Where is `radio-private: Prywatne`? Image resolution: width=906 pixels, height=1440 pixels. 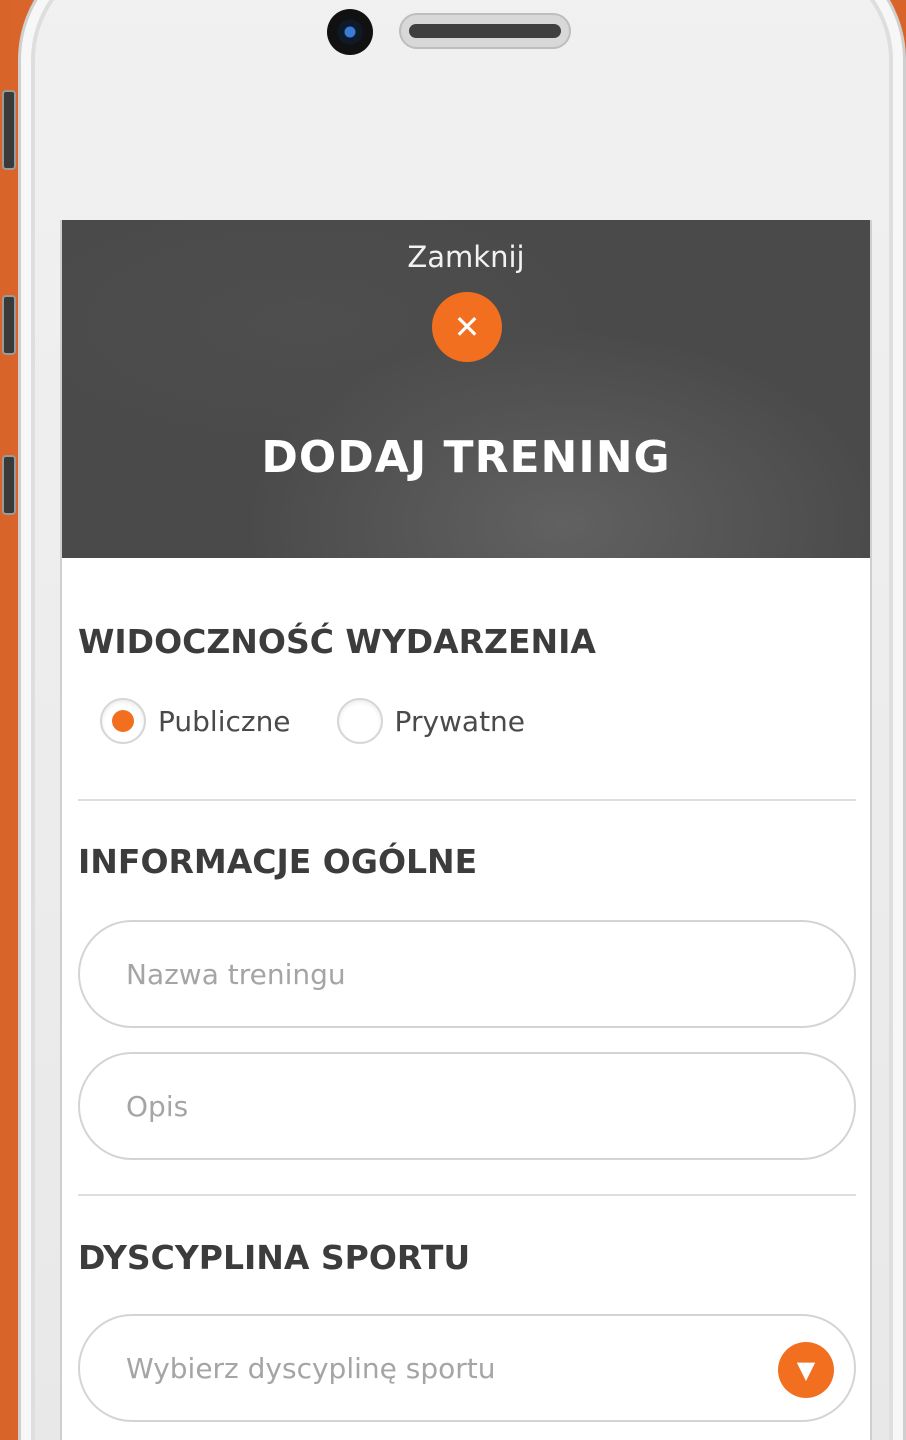
radio-private: Prywatne is located at coordinates (431, 721).